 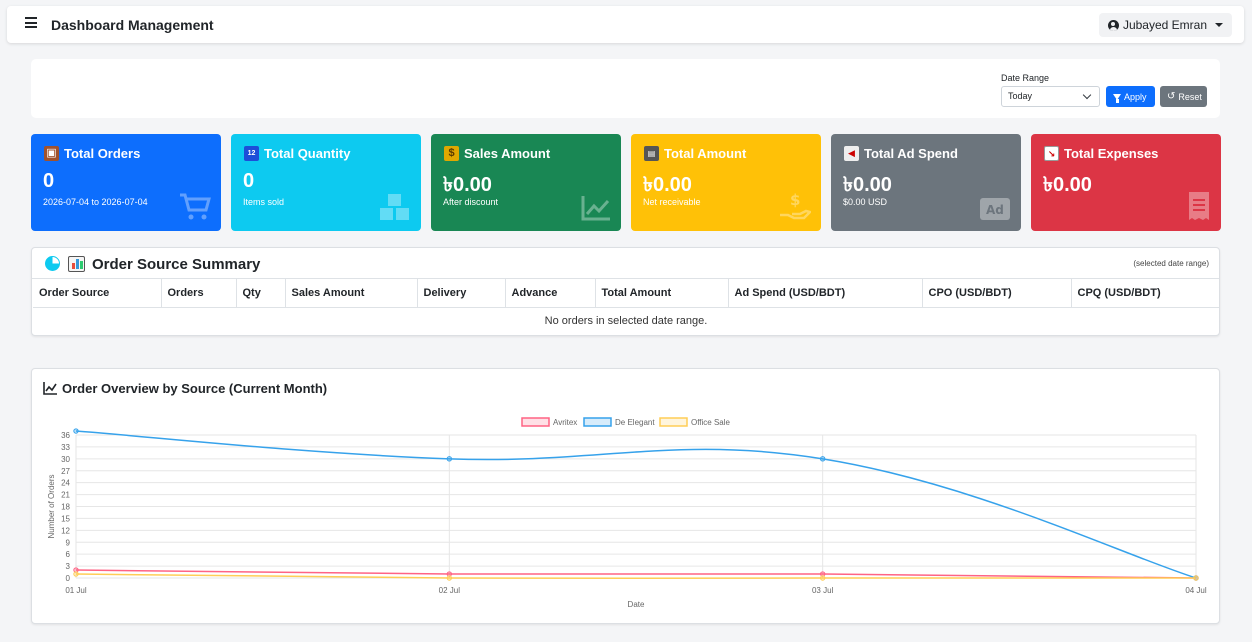 What do you see at coordinates (394, 207) in the screenshot?
I see `boxes-icon` at bounding box center [394, 207].